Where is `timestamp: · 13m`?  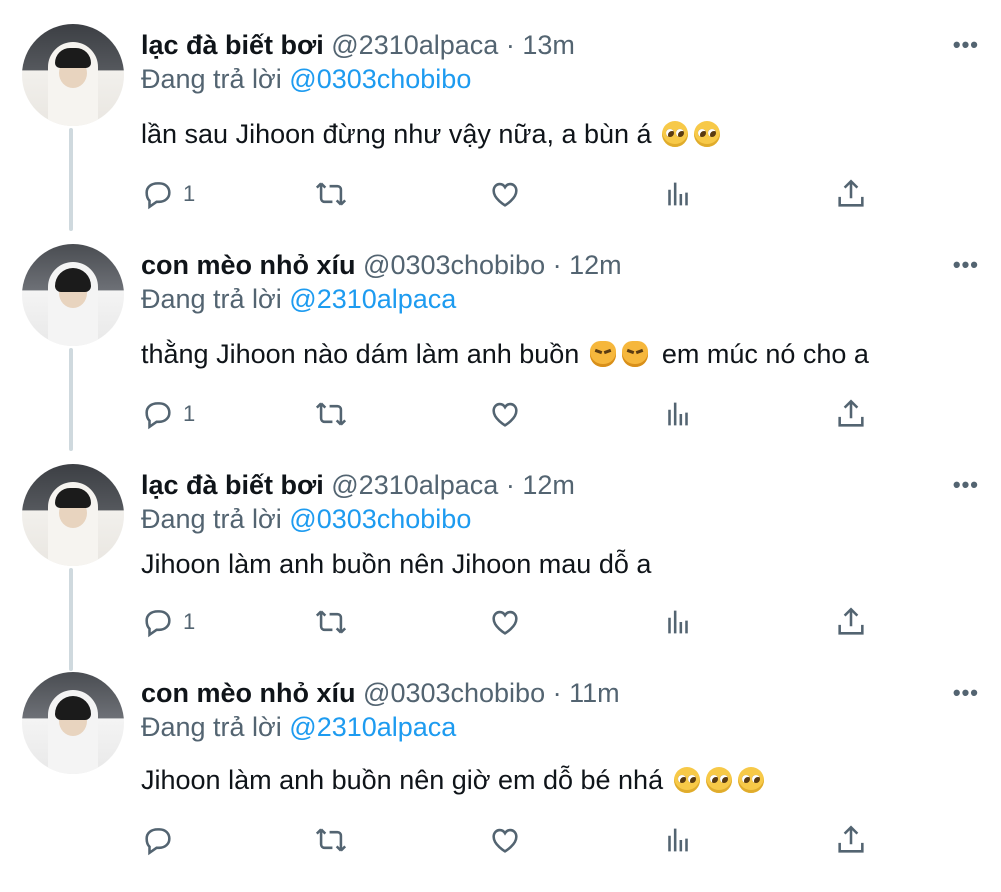
timestamp: · 13m is located at coordinates (540, 45).